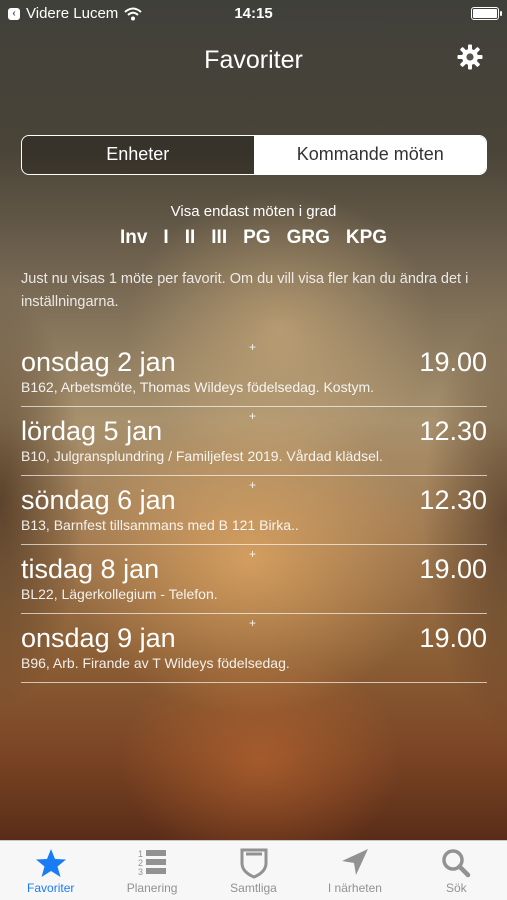 This screenshot has width=507, height=900. Describe the element at coordinates (98, 500) in the screenshot. I see `meeting-date: söndag 6 jan` at that location.